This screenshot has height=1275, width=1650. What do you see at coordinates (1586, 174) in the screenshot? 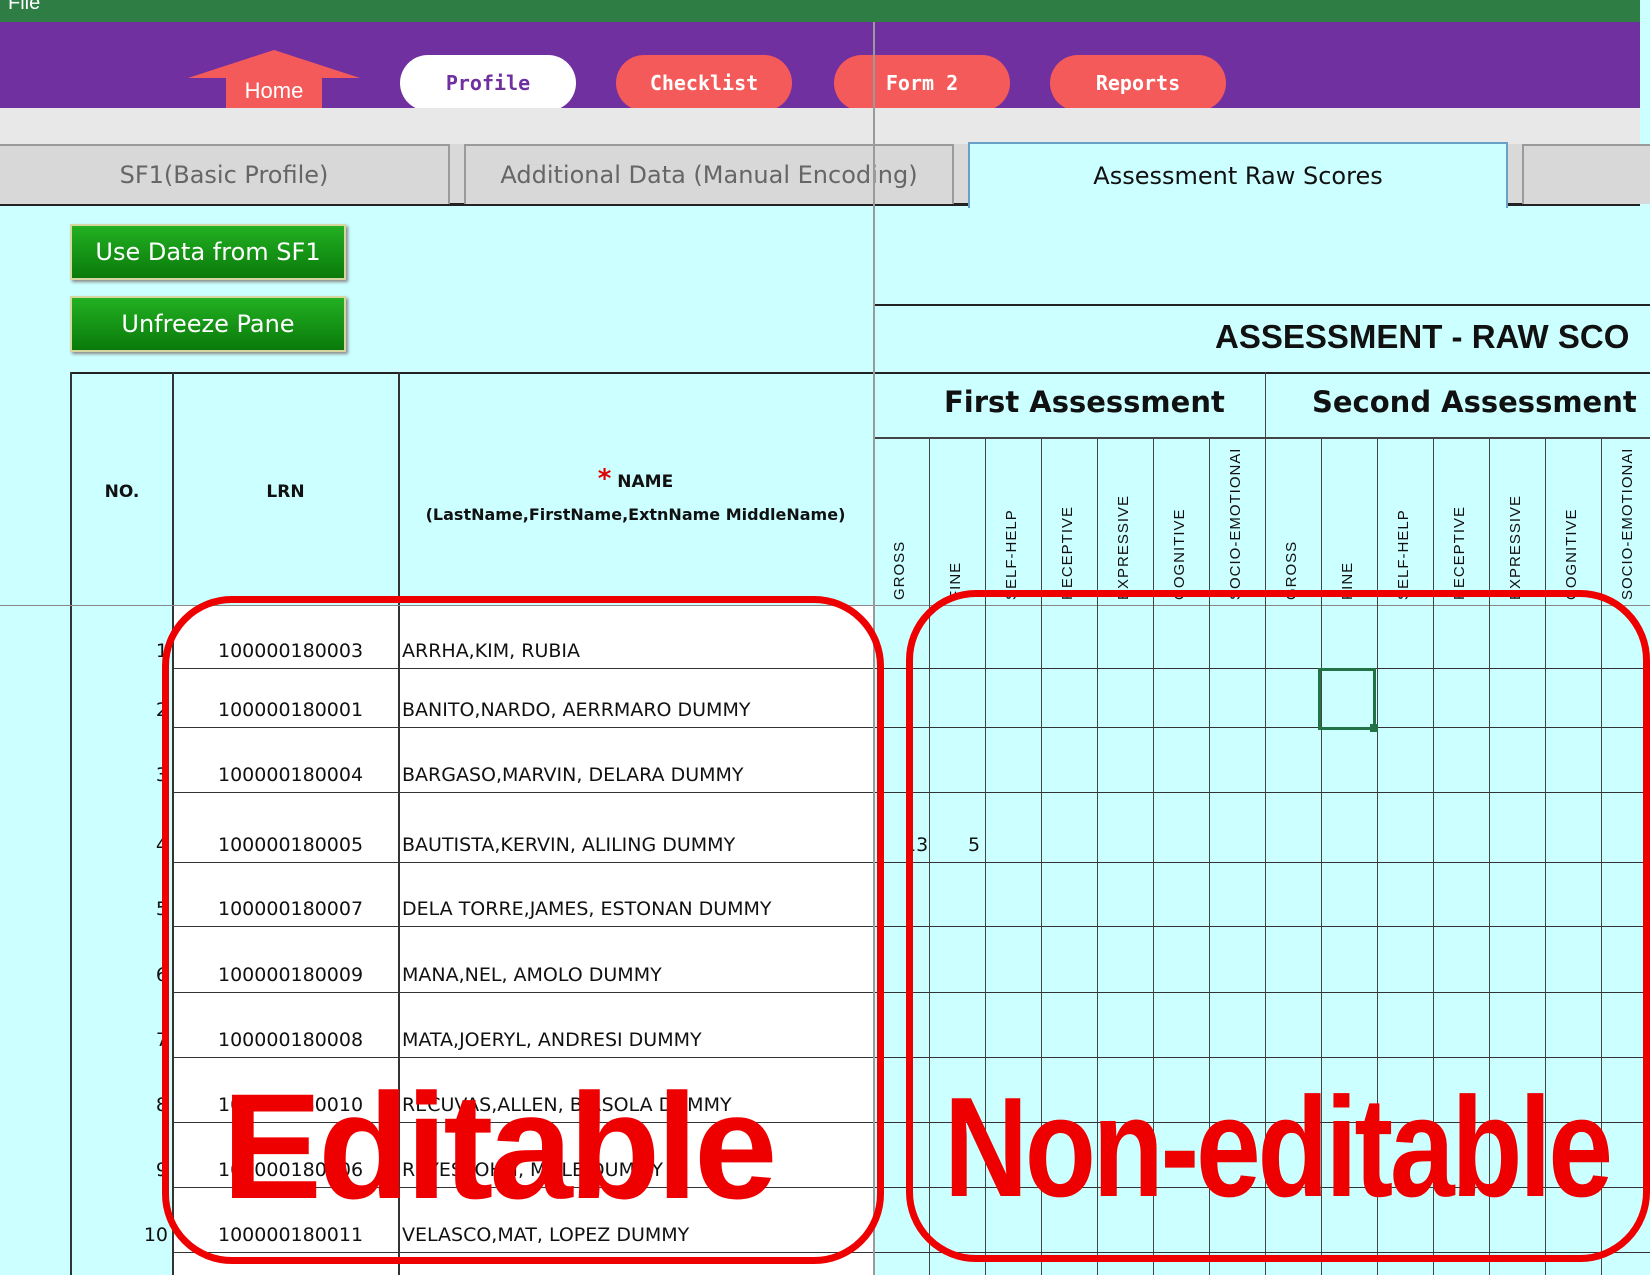
I see `tab-next` at bounding box center [1586, 174].